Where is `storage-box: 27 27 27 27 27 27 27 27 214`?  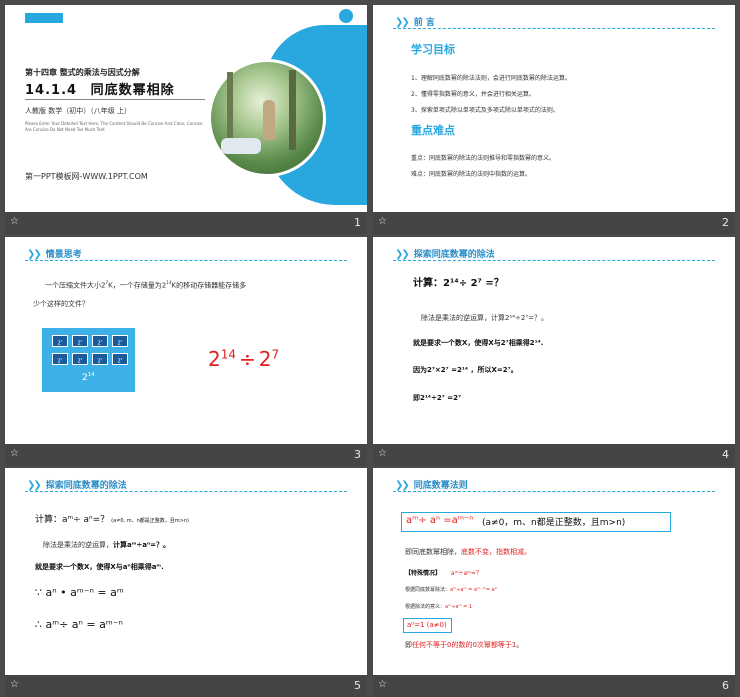
storage-box: 27 27 27 27 27 27 27 27 214 is located at coordinates (88, 360).